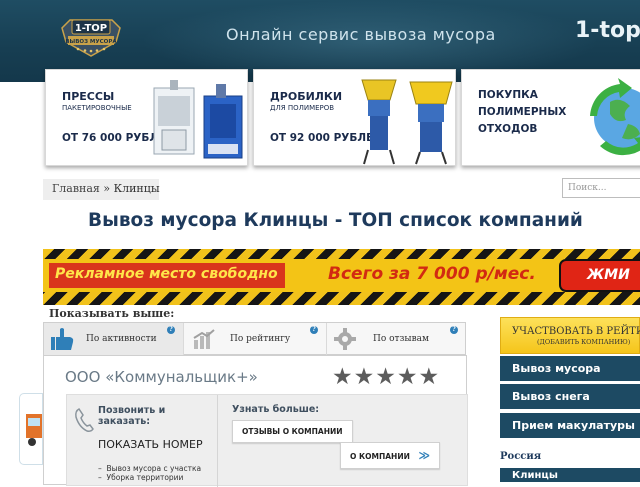  What do you see at coordinates (407, 122) in the screenshot?
I see `shredder-image` at bounding box center [407, 122].